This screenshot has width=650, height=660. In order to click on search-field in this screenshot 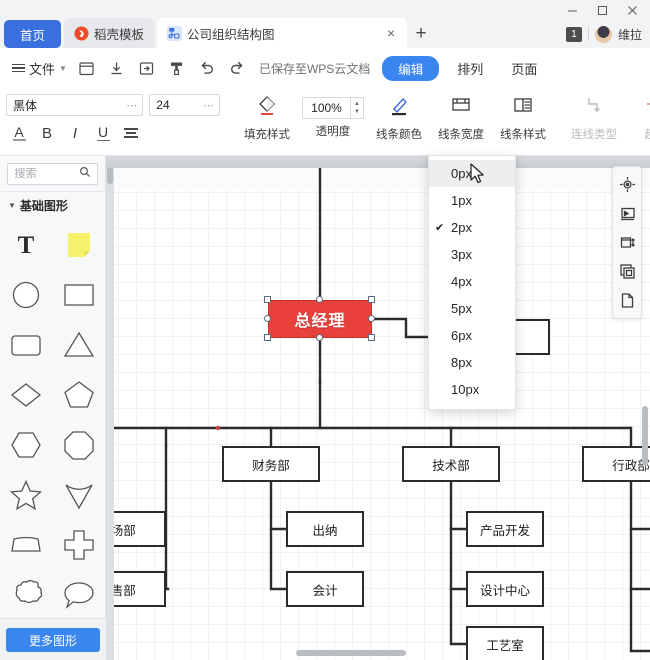, I will do `click(44, 174)`.